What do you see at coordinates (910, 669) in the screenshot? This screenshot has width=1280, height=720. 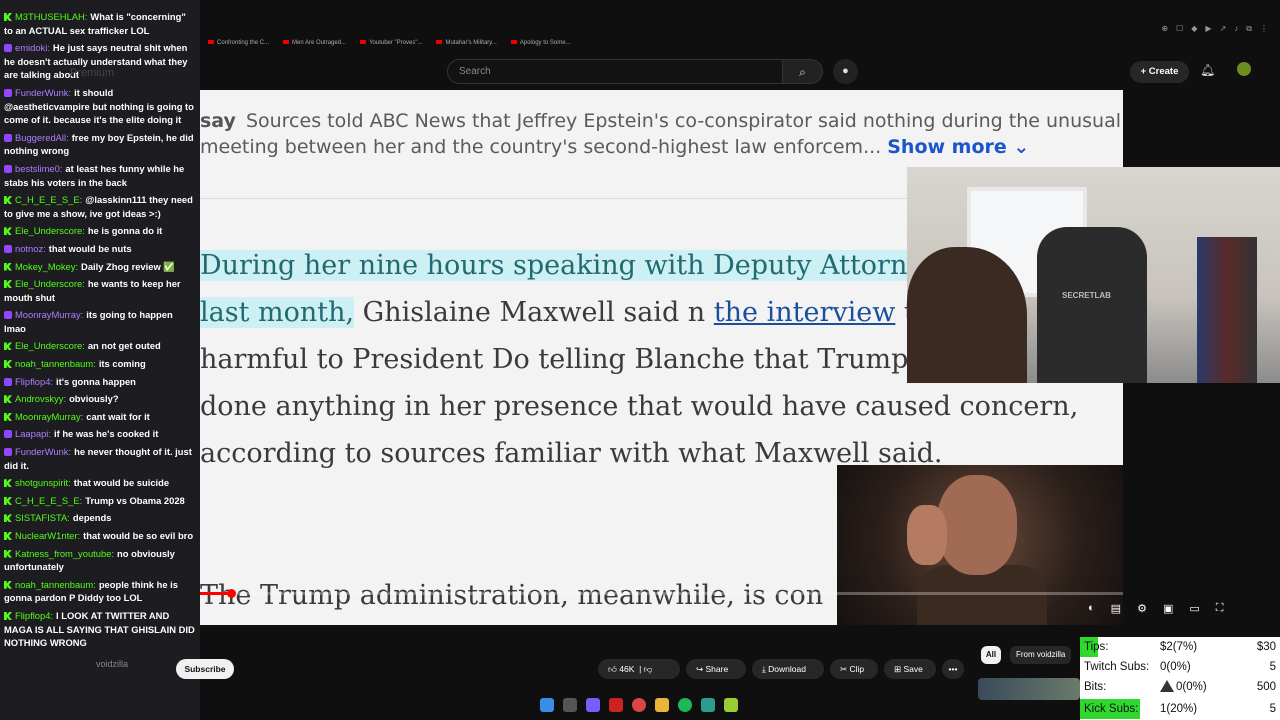 I see `save-button: ⊞ Save` at bounding box center [910, 669].